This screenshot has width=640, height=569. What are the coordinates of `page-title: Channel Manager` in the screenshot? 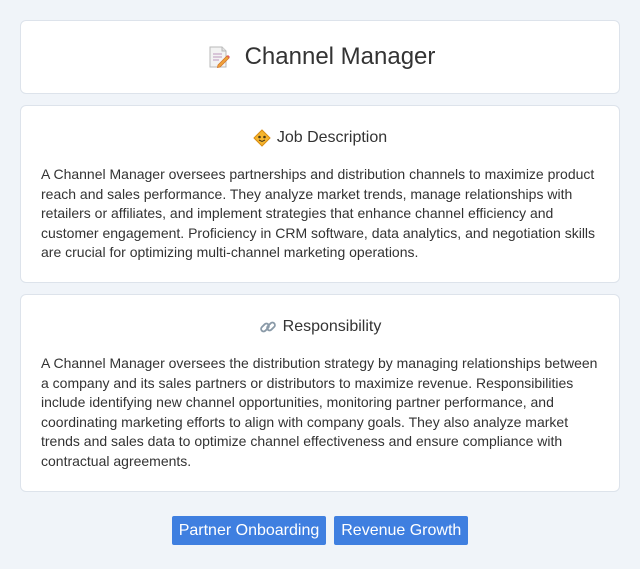 It's located at (340, 56).